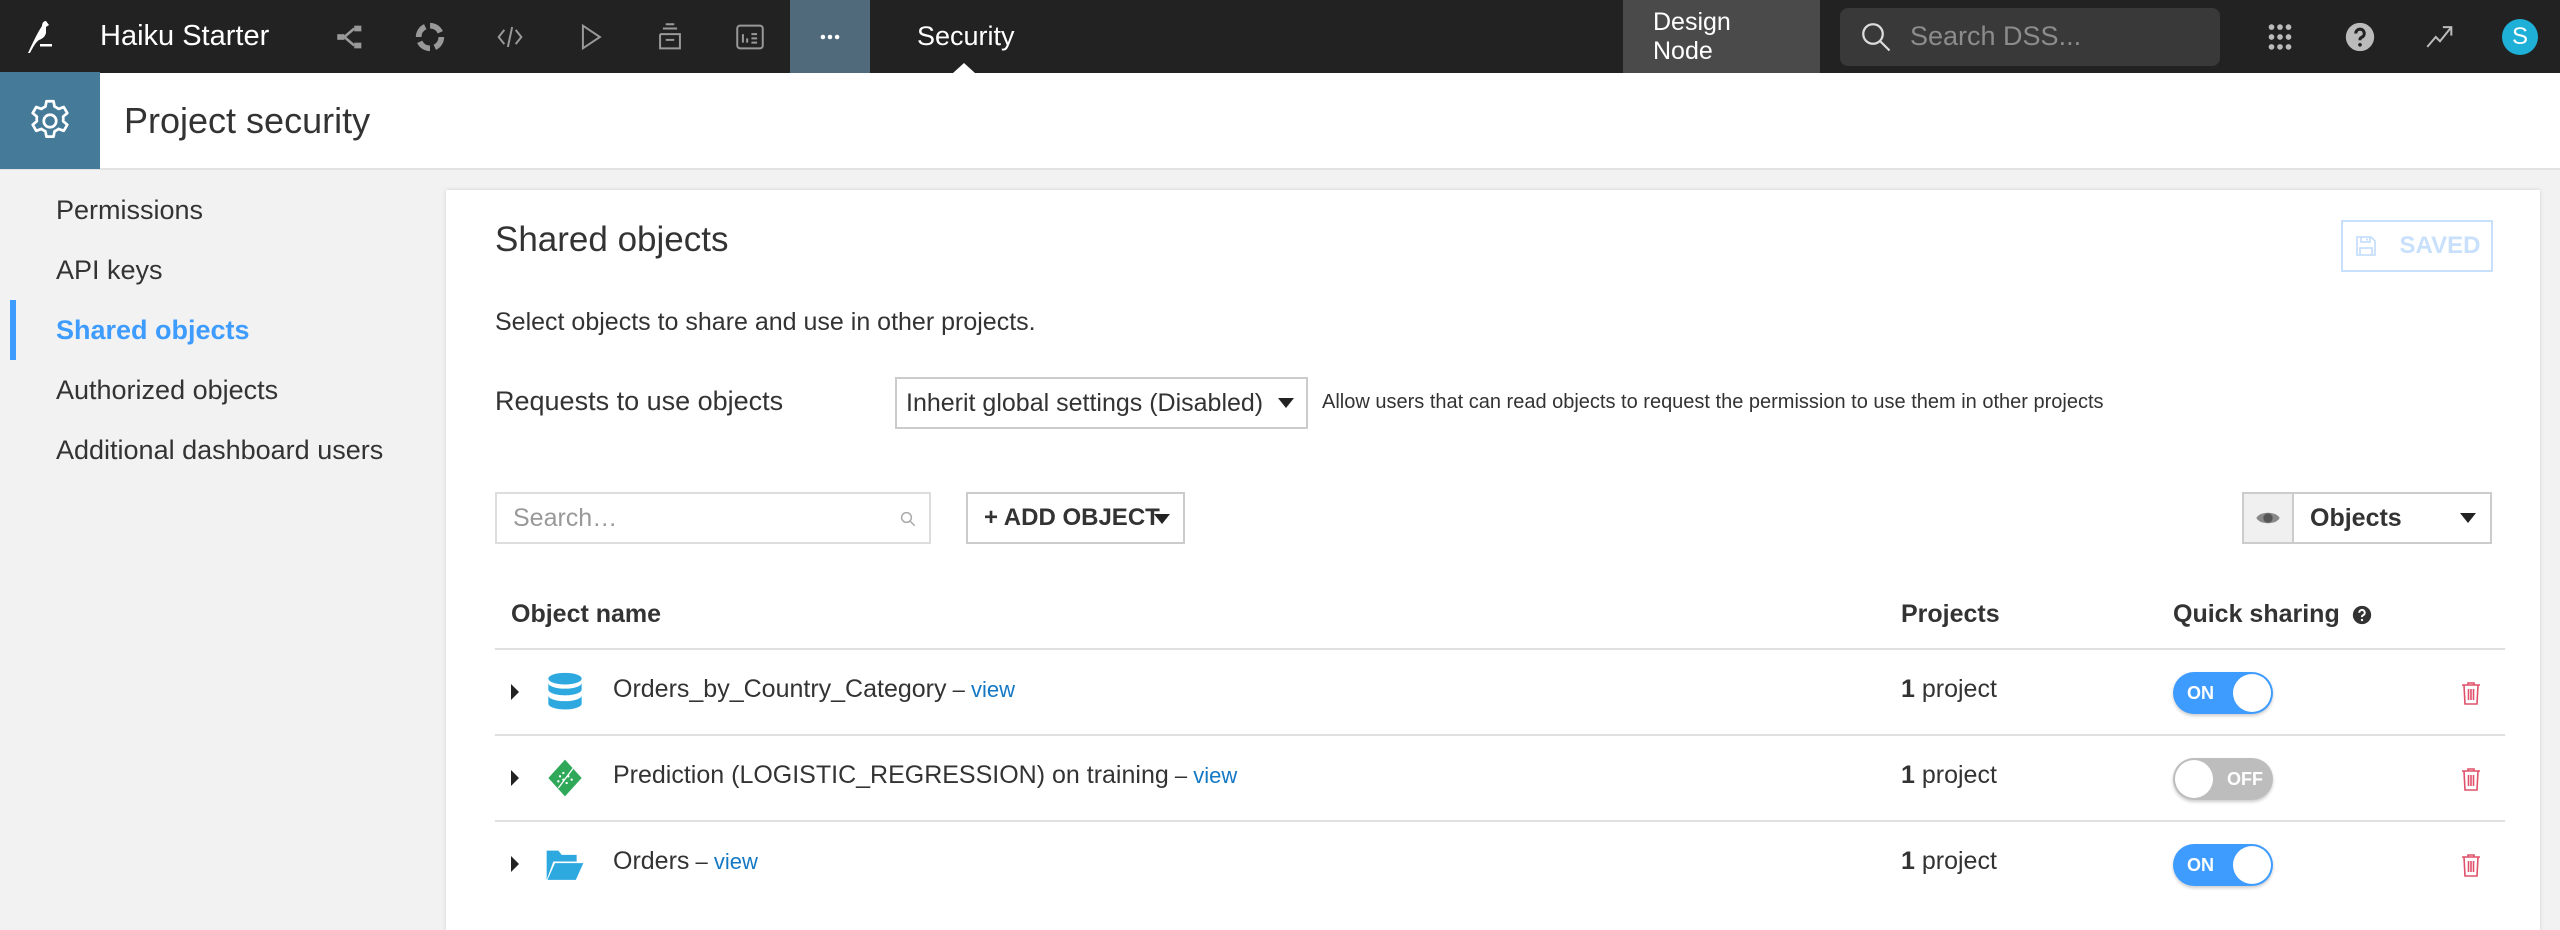  I want to click on object-name: Orders – view, so click(685, 861).